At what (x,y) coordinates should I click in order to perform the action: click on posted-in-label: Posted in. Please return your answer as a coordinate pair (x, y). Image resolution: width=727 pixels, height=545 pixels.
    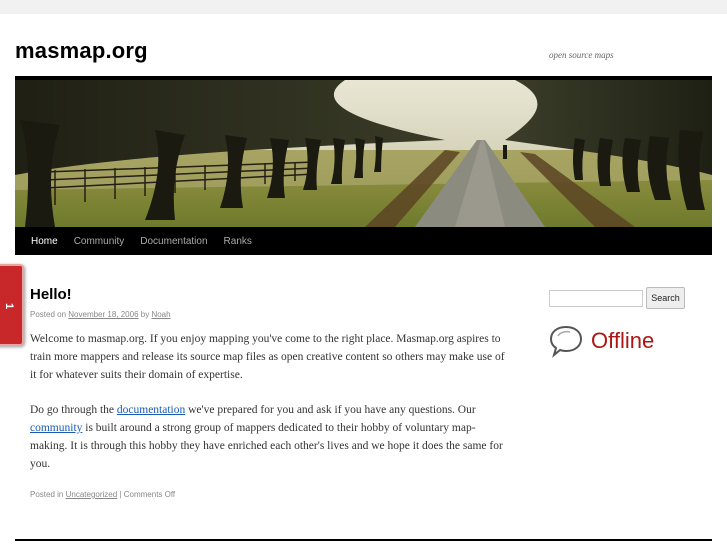
    Looking at the image, I should click on (47, 494).